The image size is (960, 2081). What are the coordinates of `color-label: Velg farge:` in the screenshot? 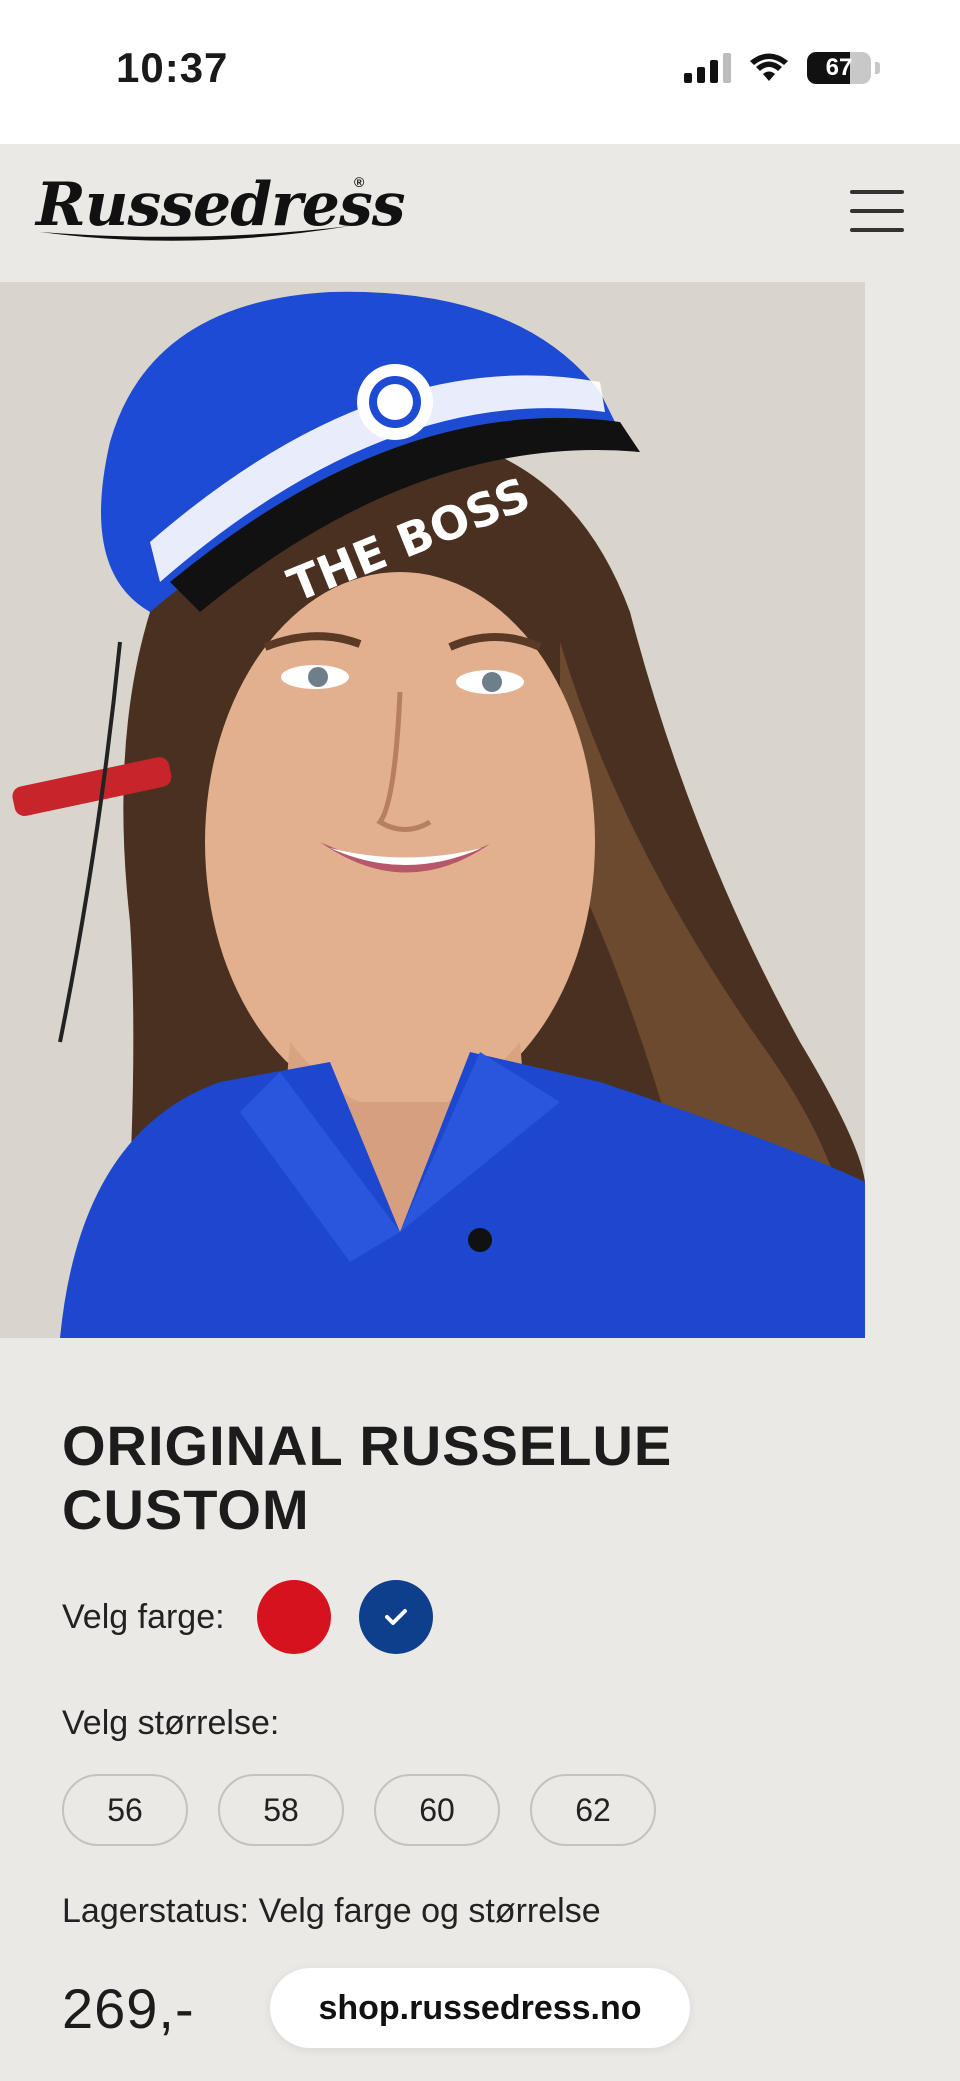 It's located at (143, 1616).